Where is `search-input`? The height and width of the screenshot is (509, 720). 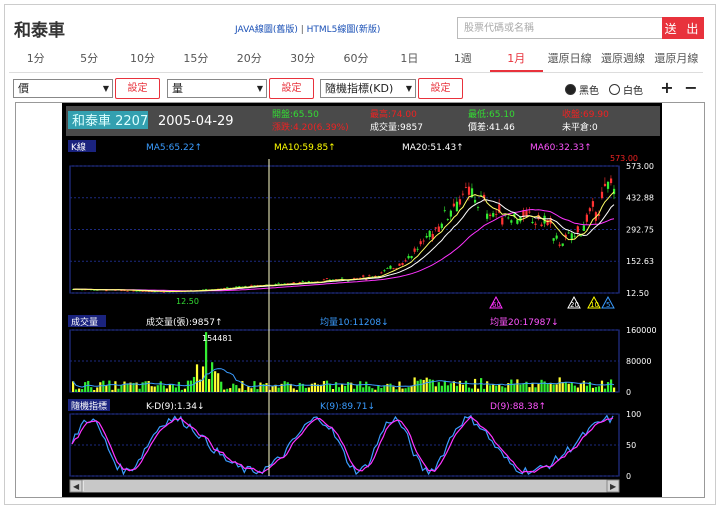 search-input is located at coordinates (559, 28).